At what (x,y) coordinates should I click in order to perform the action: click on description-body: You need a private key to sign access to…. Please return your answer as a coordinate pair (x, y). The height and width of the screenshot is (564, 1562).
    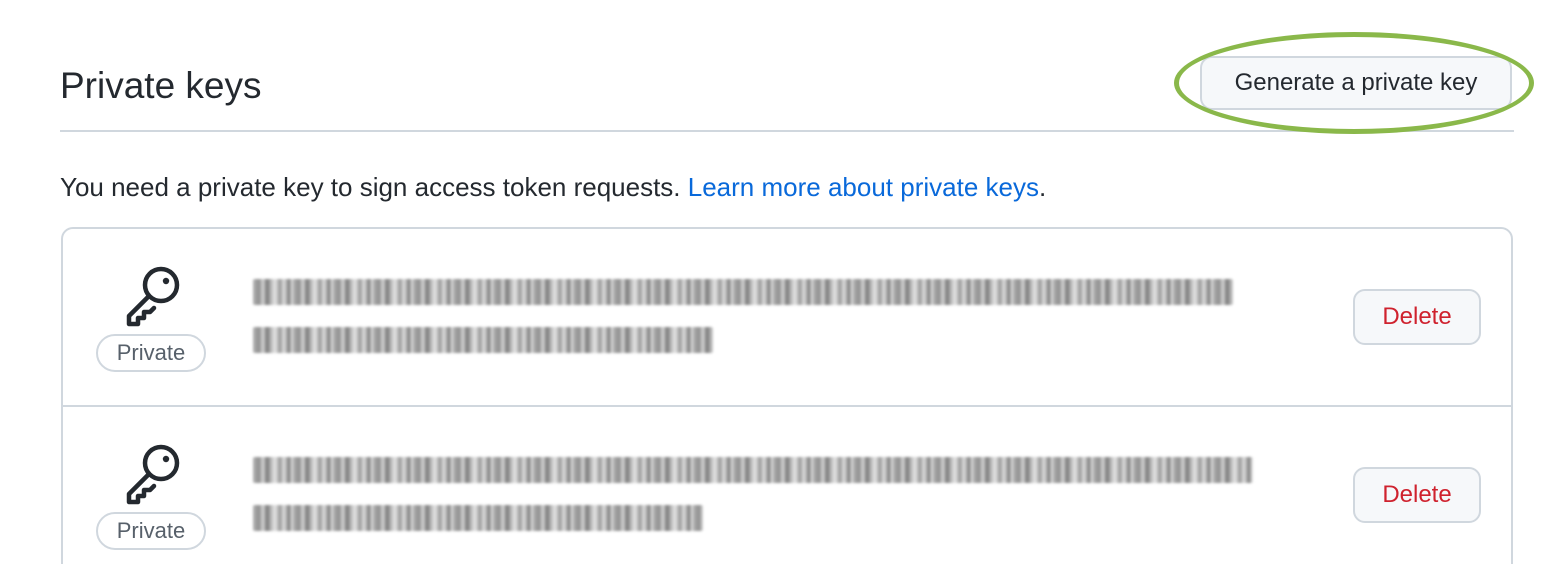
    Looking at the image, I should click on (374, 187).